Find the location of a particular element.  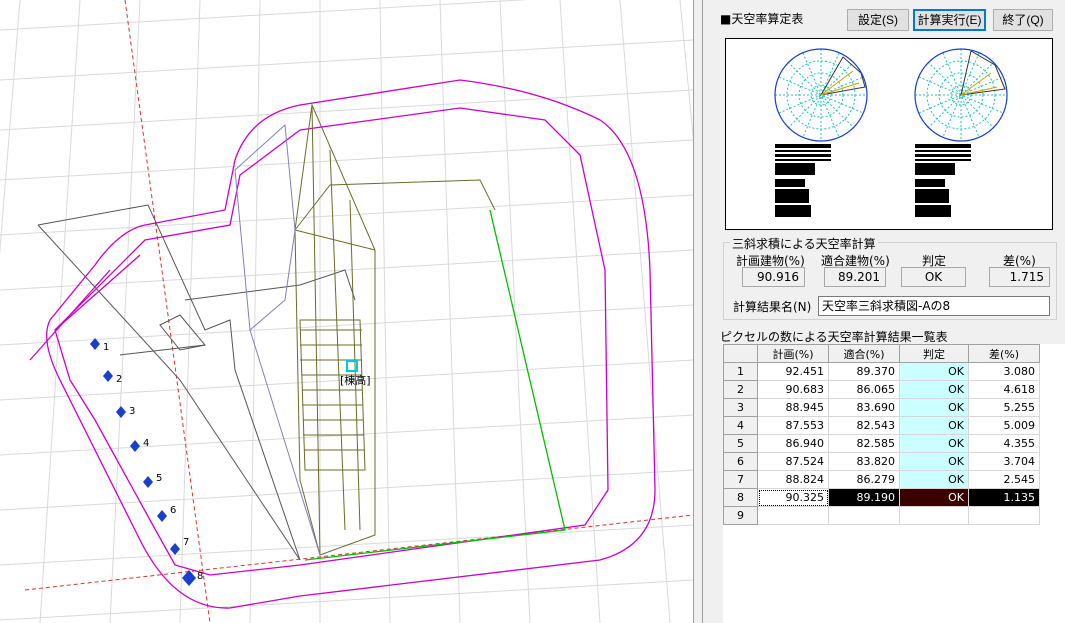

cell-conform: 82.585 is located at coordinates (864, 443).